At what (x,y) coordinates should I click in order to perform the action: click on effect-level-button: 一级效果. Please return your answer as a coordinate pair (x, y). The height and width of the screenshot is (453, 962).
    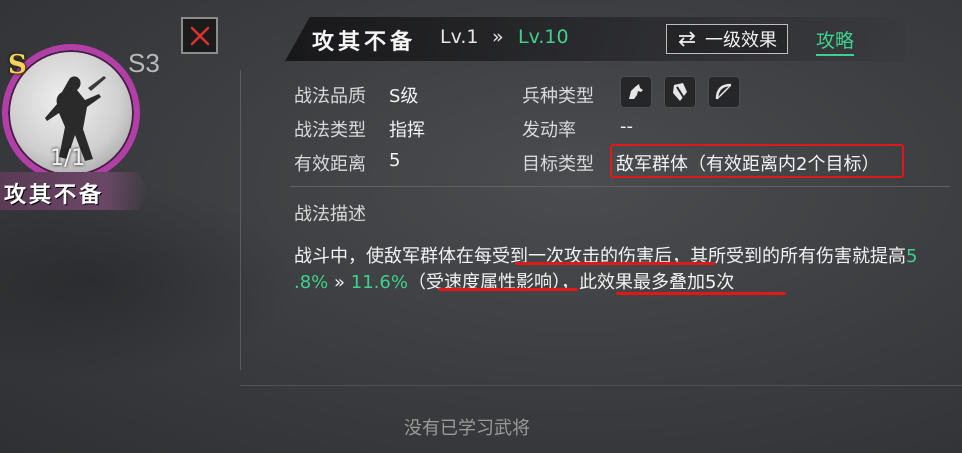
    Looking at the image, I should click on (727, 39).